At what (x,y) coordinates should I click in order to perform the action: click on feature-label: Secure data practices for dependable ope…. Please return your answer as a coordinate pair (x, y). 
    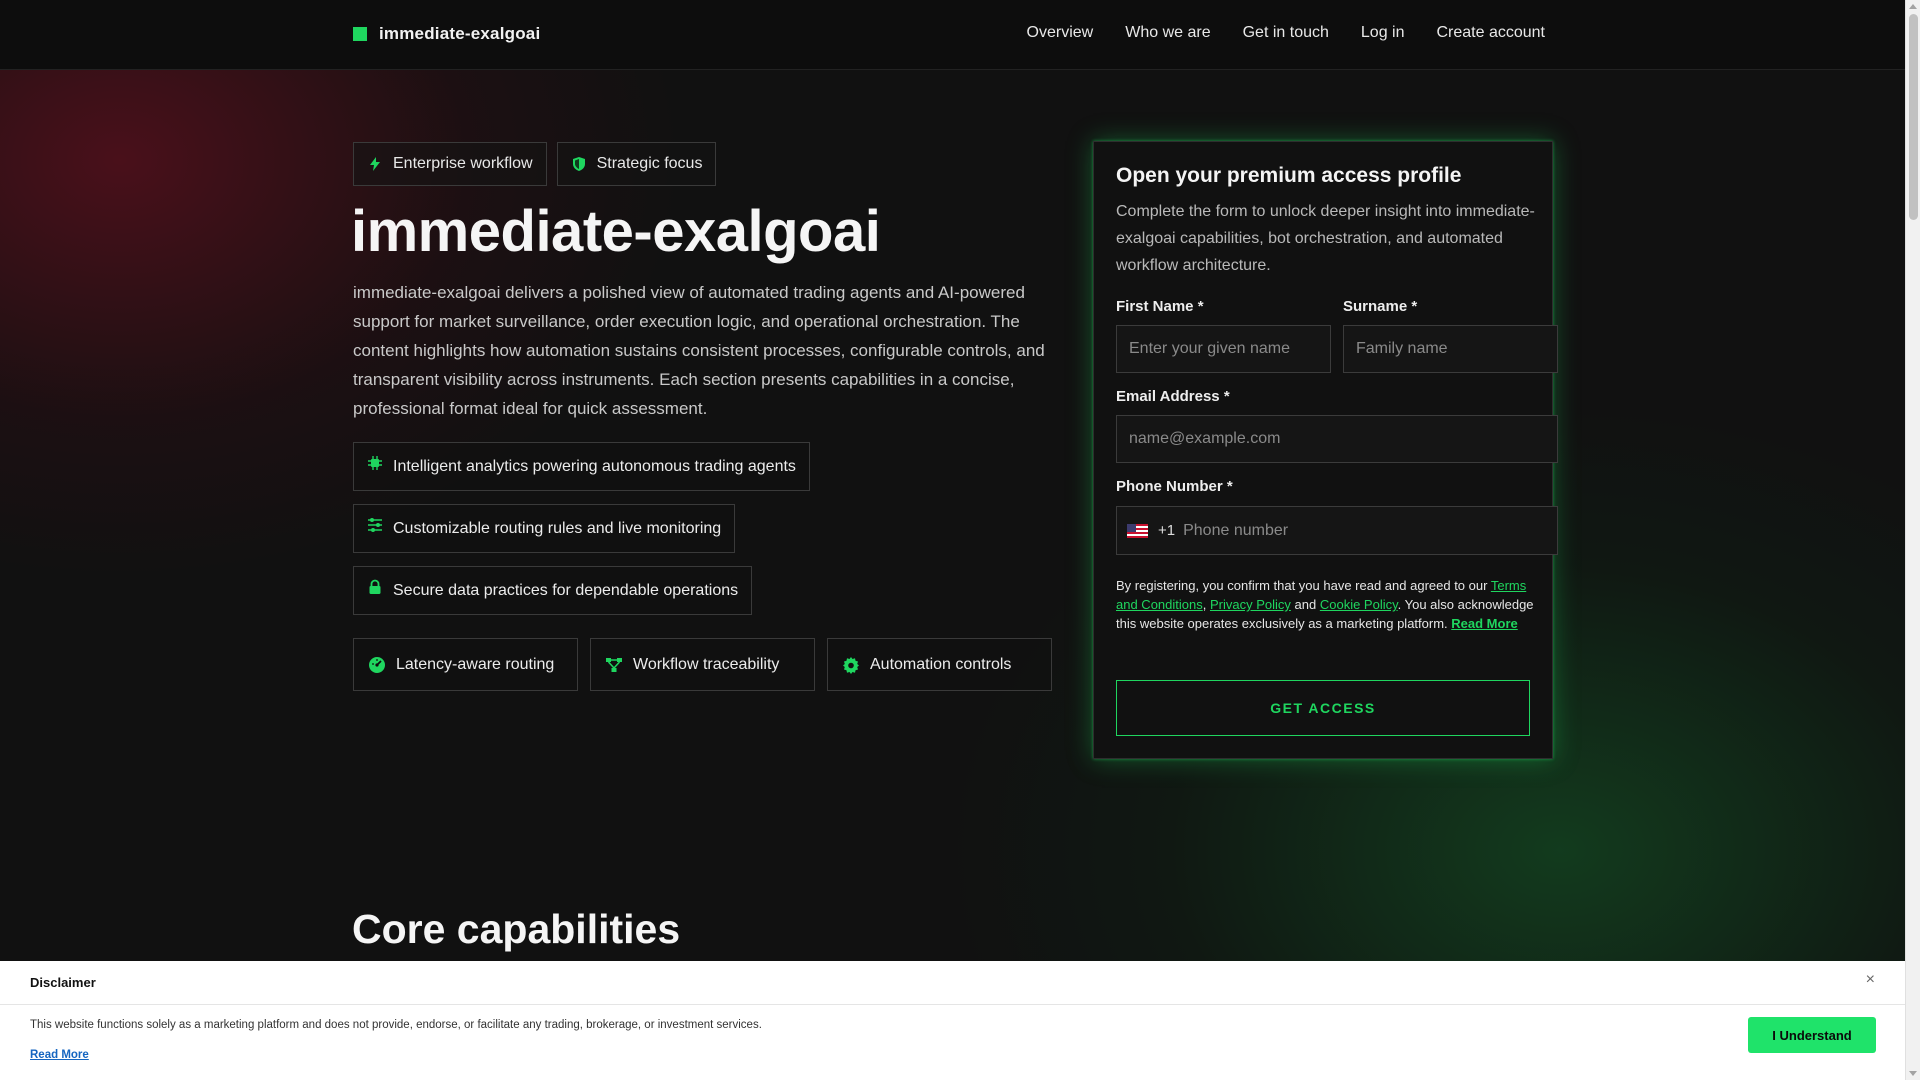
    Looking at the image, I should click on (566, 590).